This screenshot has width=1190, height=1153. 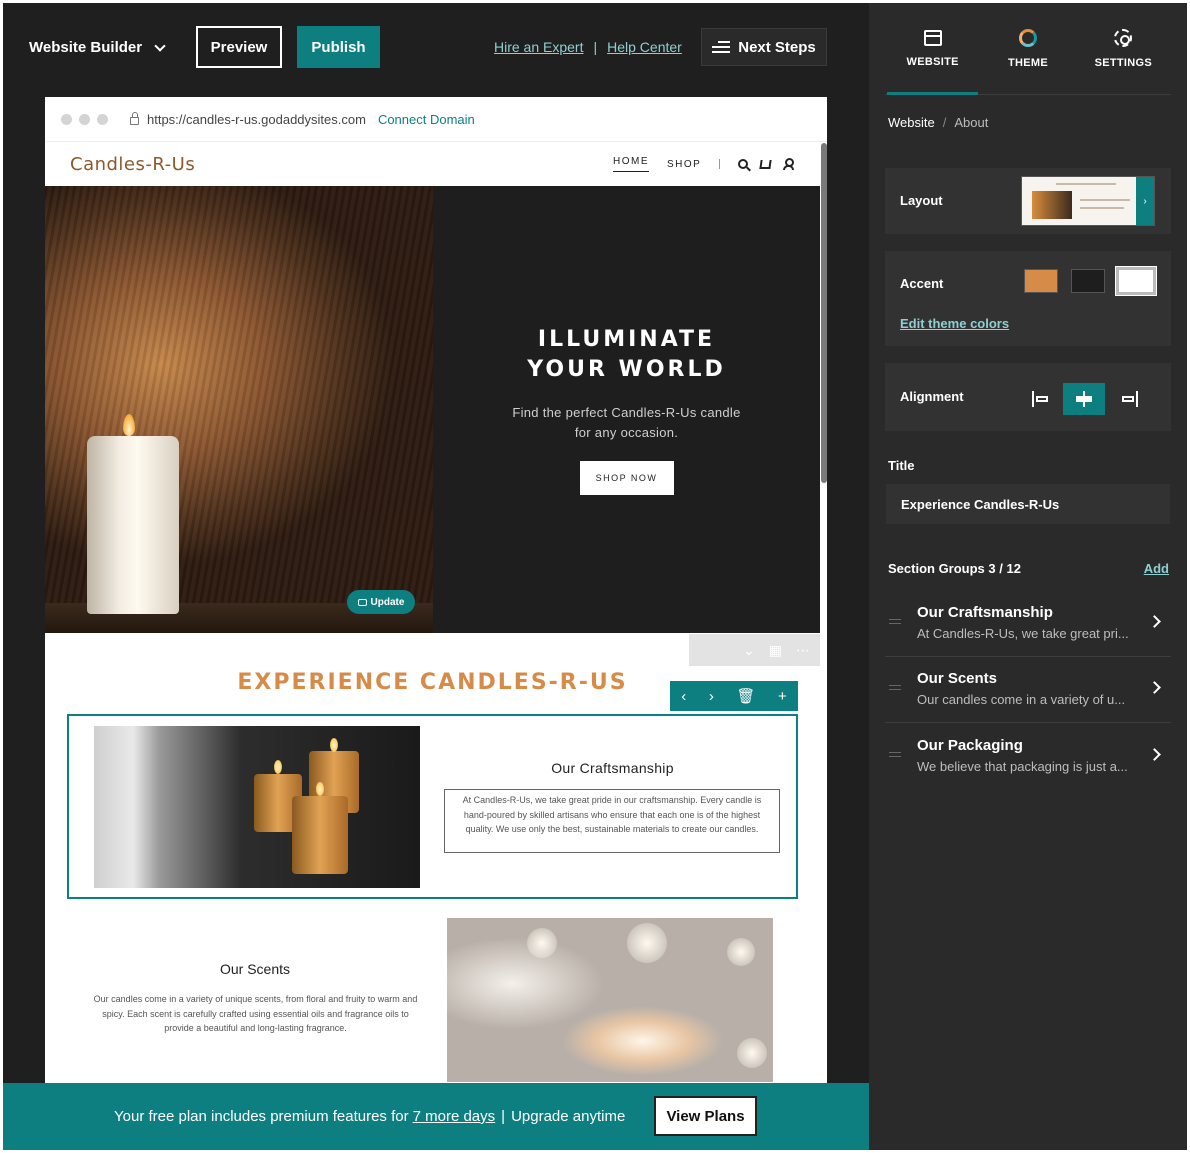 I want to click on alignment-card: Alignment, so click(x=1028, y=397).